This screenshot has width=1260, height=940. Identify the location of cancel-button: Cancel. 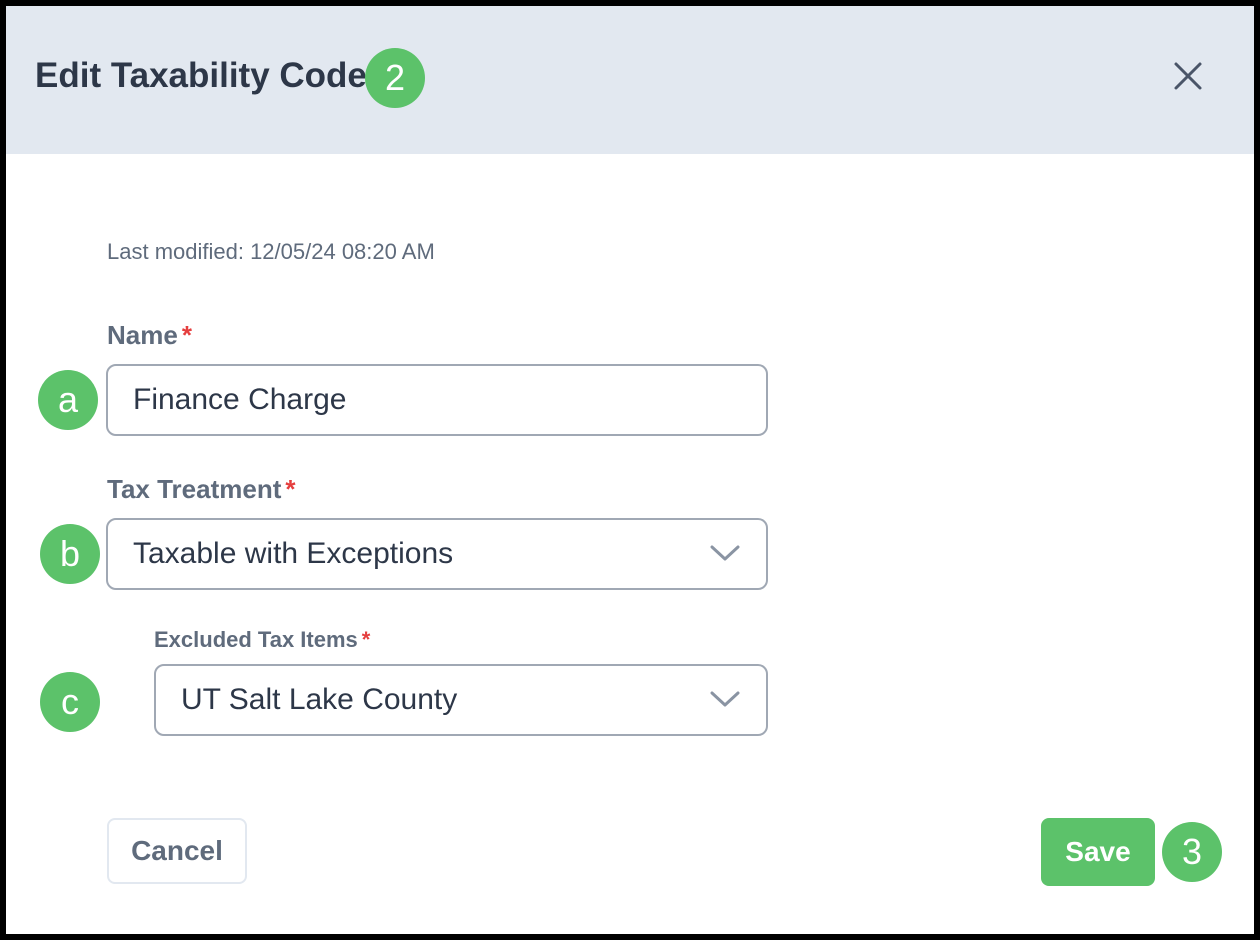
(177, 851).